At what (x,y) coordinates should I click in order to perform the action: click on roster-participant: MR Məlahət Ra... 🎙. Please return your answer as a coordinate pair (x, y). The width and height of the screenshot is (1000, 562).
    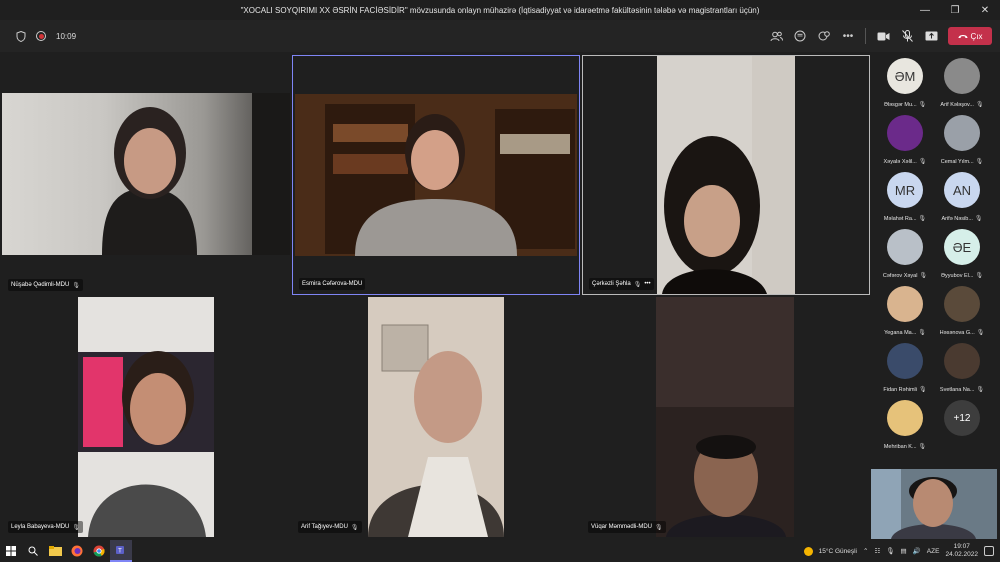
    Looking at the image, I should click on (905, 200).